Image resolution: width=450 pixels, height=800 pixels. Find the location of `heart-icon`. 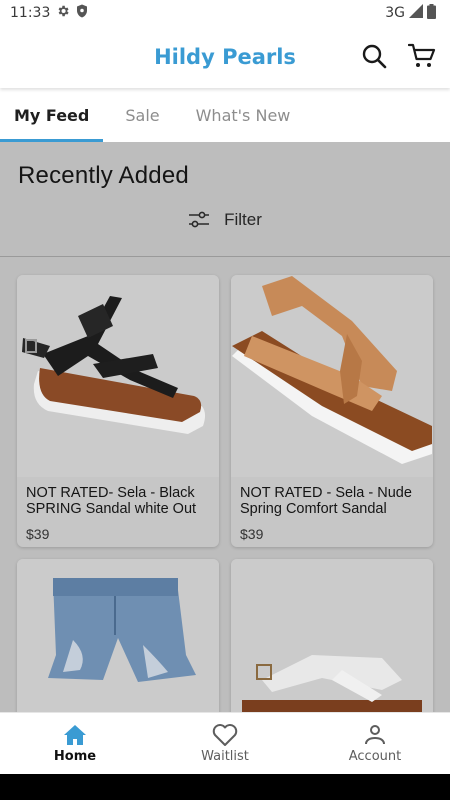

heart-icon is located at coordinates (225, 735).